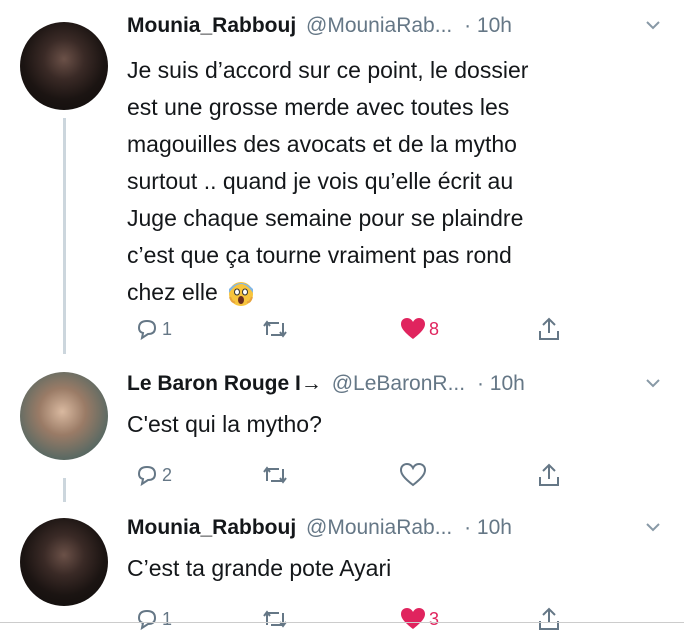 This screenshot has height=634, width=684. Describe the element at coordinates (387, 292) in the screenshot. I see `tweet-text-line: chez elle` at that location.